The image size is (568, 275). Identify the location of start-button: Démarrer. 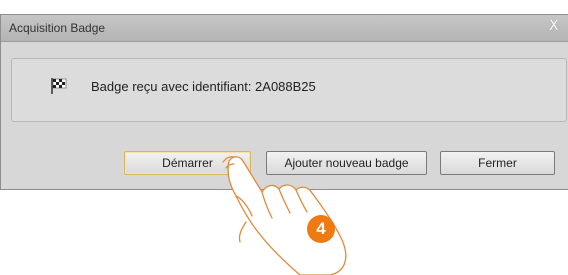
(187, 163).